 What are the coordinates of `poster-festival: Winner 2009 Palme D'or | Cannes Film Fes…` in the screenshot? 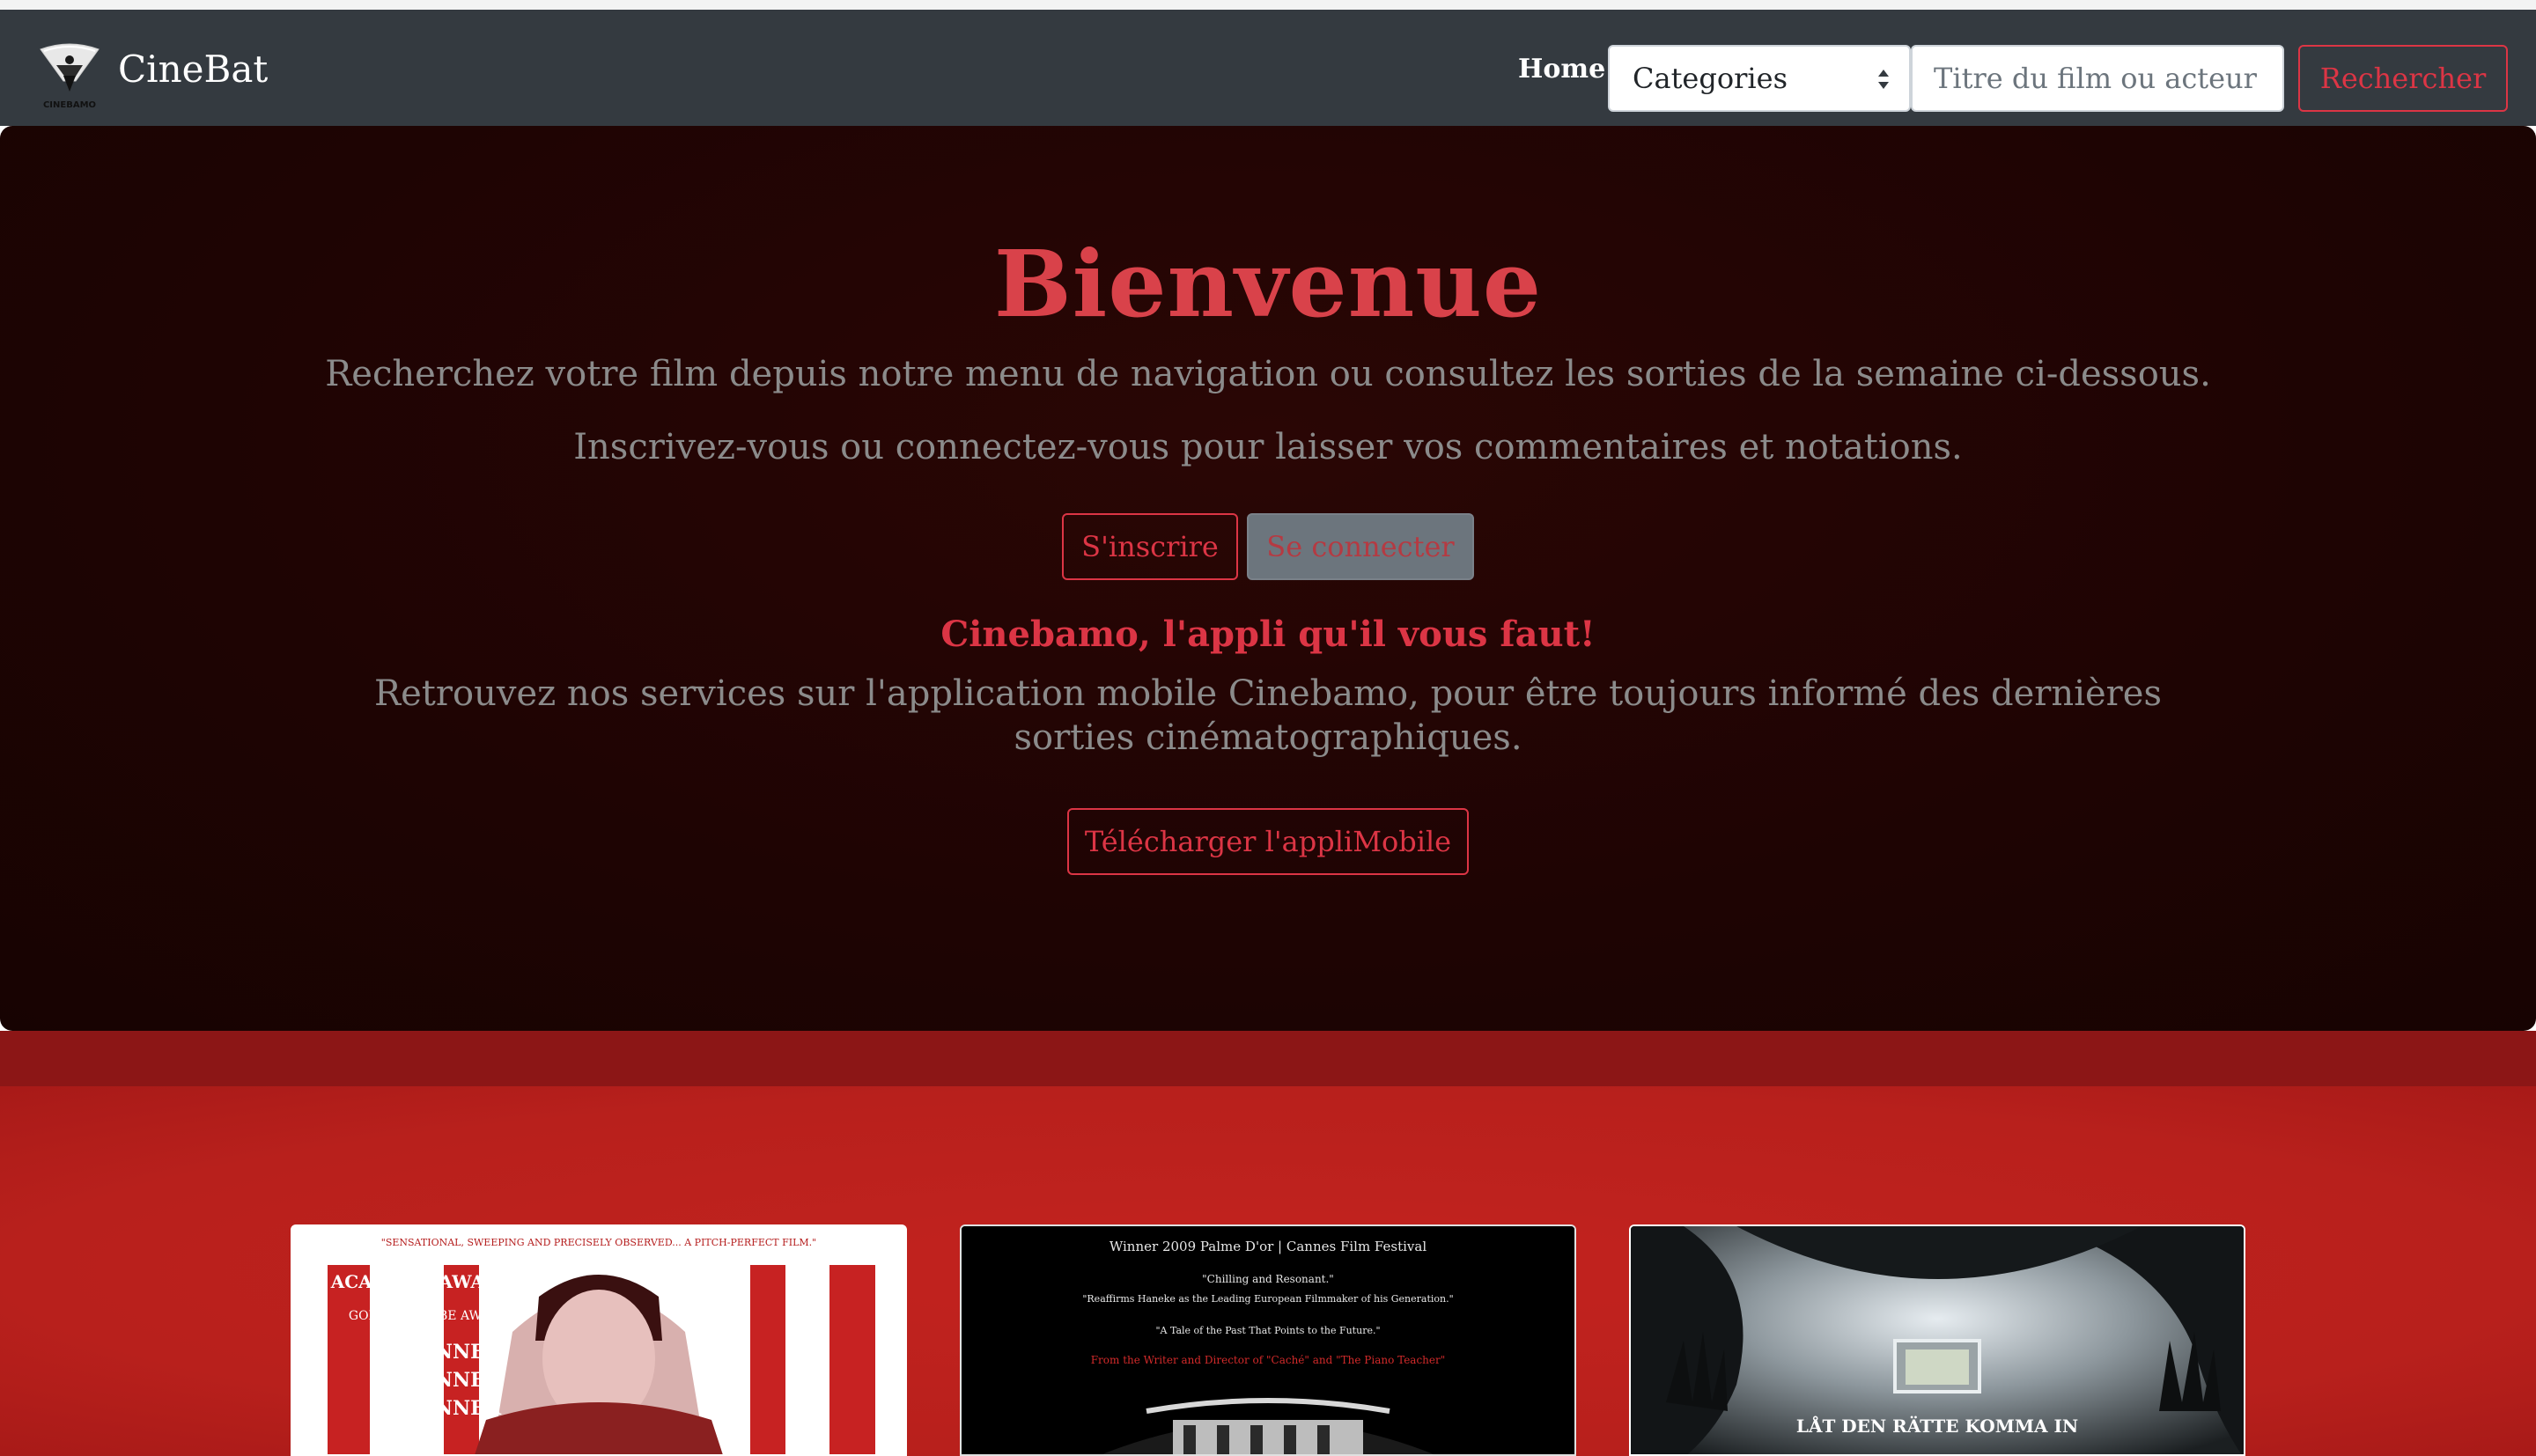 It's located at (1268, 1246).